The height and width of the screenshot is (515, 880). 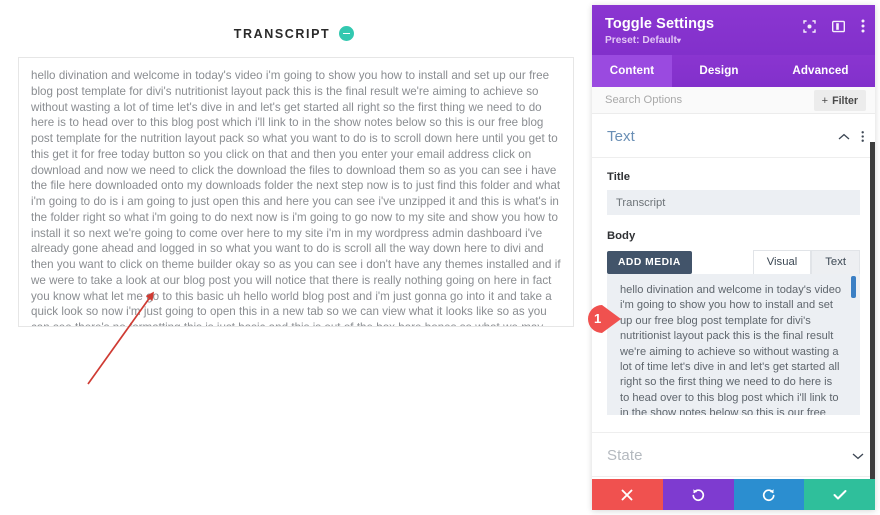 I want to click on search-row: + Filter, so click(x=733, y=100).